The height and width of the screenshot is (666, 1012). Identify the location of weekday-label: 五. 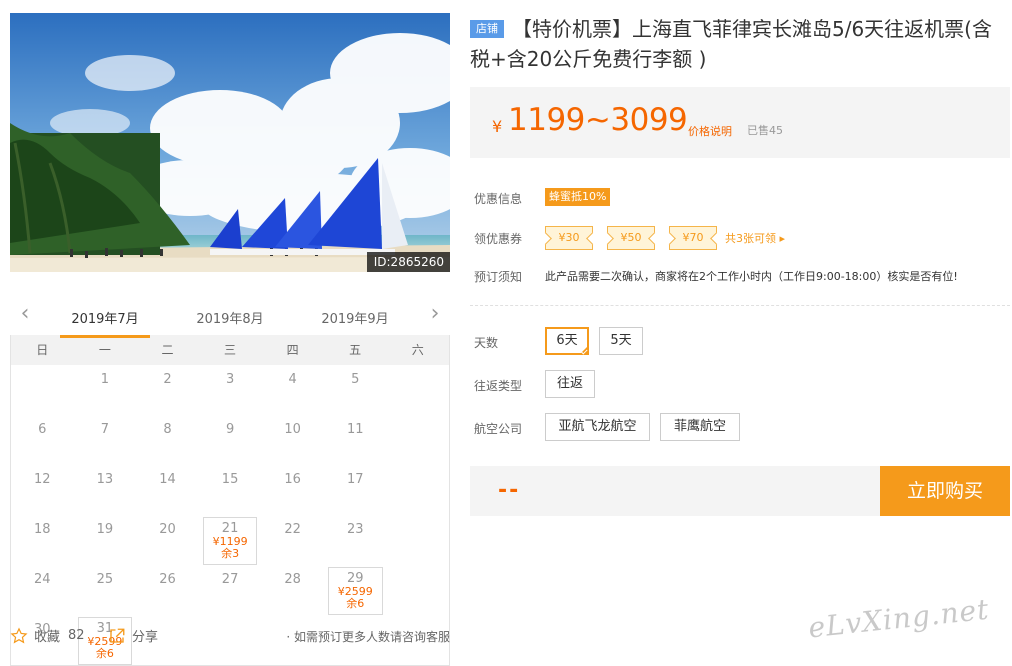
(355, 350).